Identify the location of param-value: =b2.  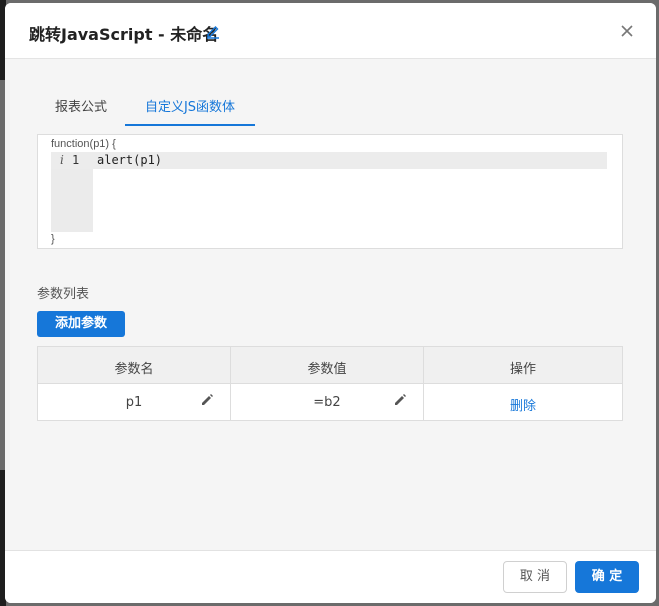
(327, 402).